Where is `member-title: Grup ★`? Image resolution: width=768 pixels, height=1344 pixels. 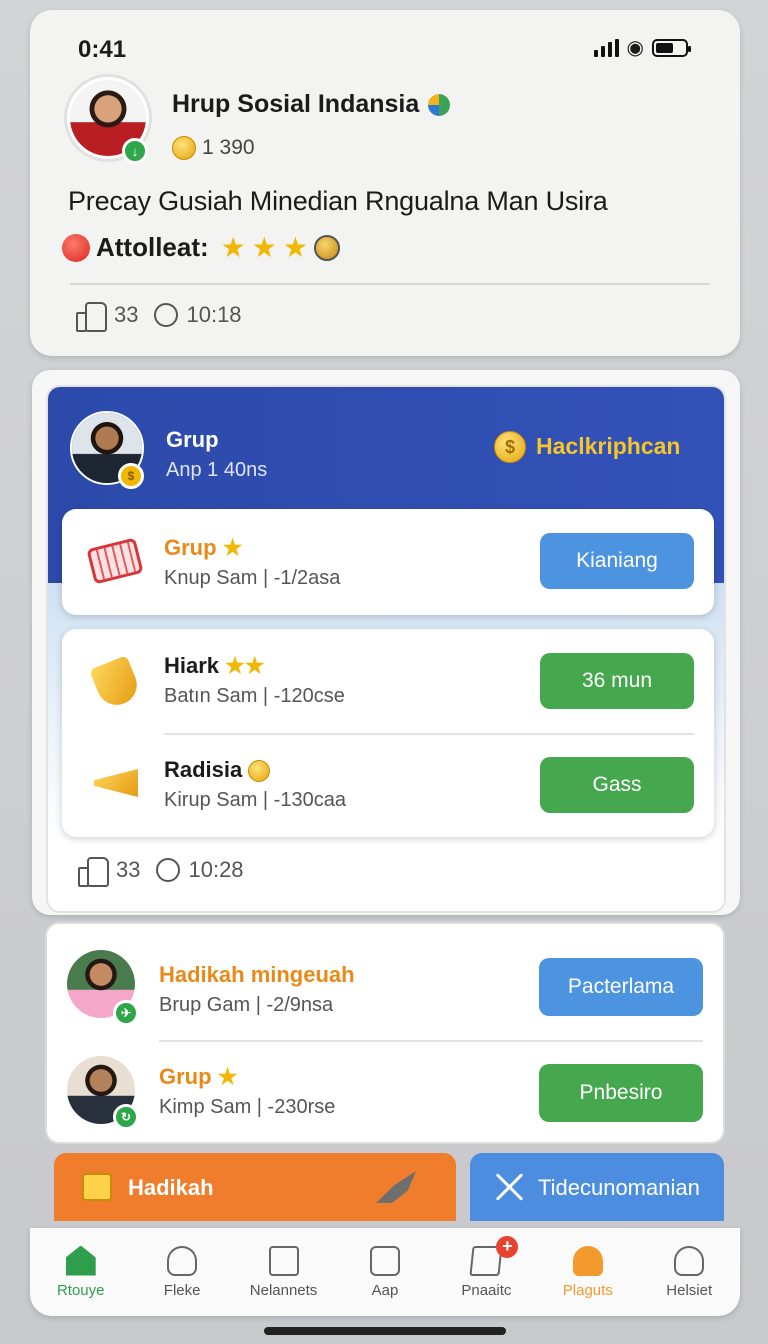
member-title: Grup ★ is located at coordinates (198, 1077).